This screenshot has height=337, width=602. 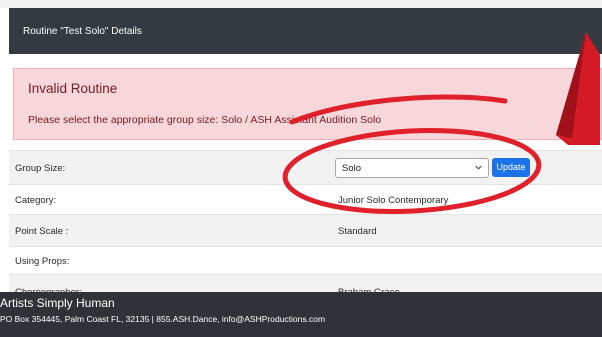 I want to click on group-size-select: Solo, so click(x=412, y=168).